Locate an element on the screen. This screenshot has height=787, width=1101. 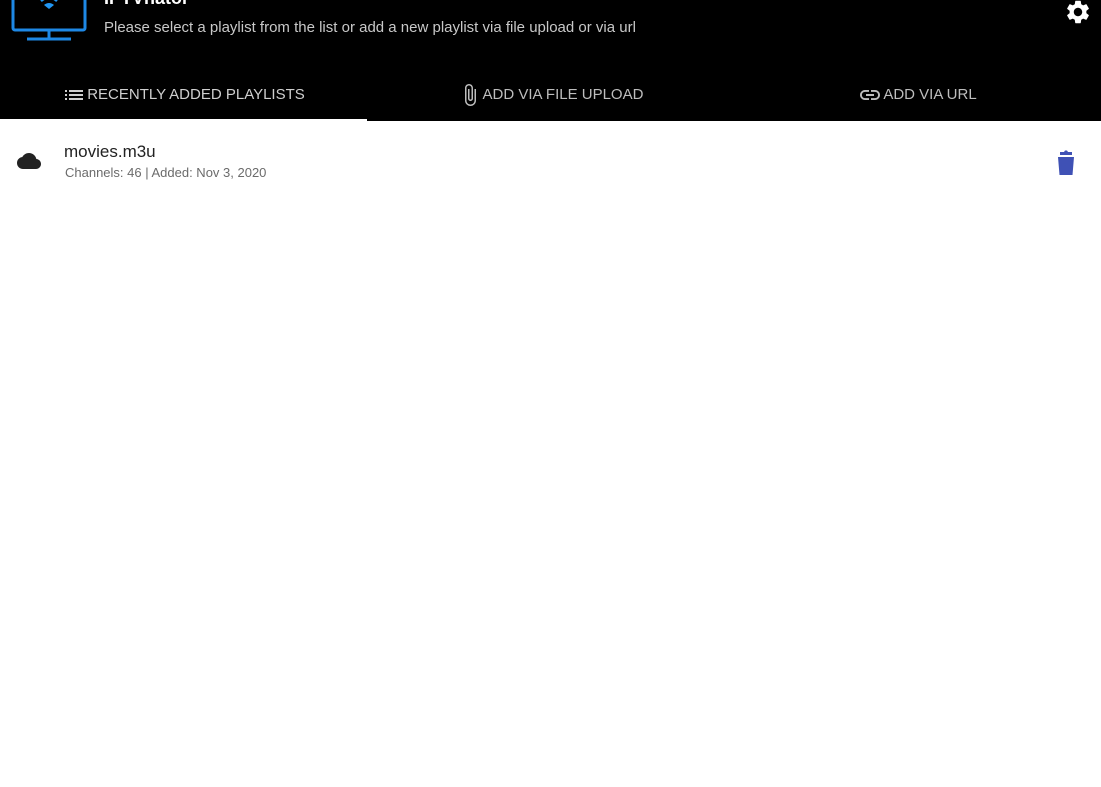
link-icon is located at coordinates (870, 94).